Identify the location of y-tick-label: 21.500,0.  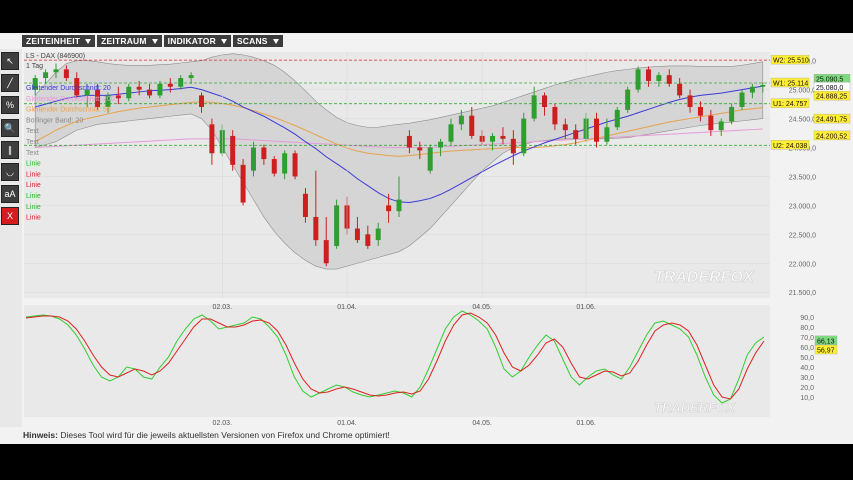
(802, 293).